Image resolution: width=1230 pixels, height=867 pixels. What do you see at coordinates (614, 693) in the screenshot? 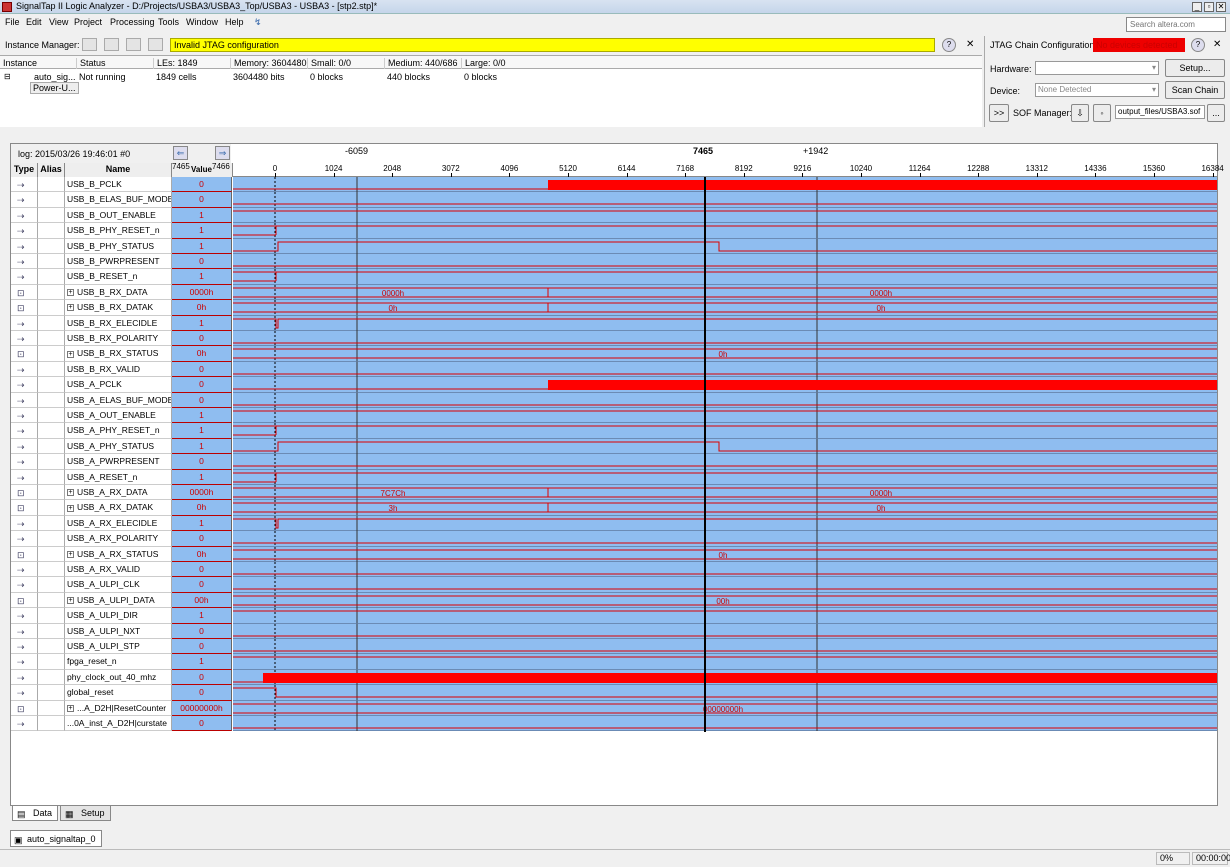
I see `signal-row: ⇢ global_reset 0` at bounding box center [614, 693].